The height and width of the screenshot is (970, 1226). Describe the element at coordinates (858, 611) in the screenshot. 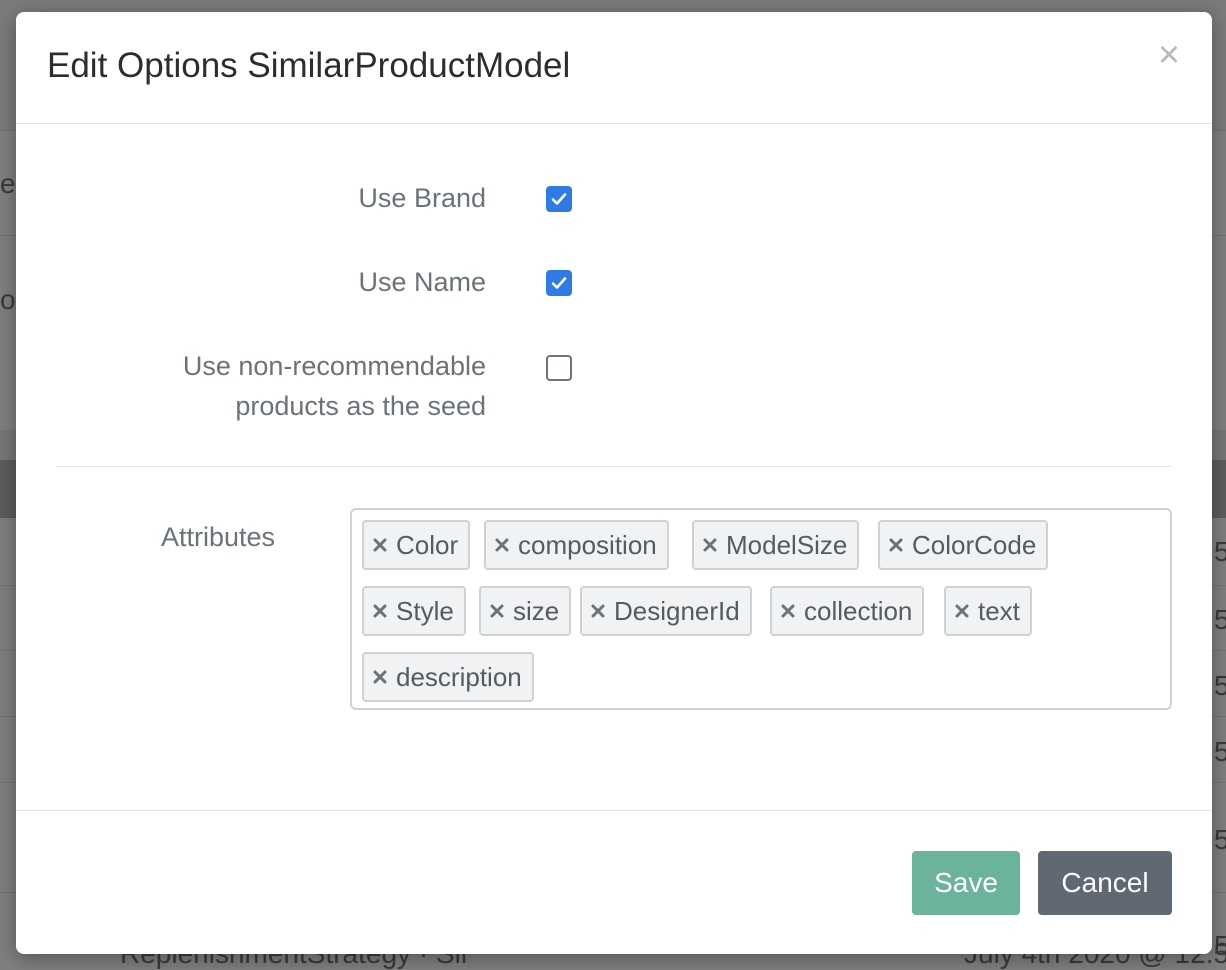

I see `attribute-tag-label: collection` at that location.